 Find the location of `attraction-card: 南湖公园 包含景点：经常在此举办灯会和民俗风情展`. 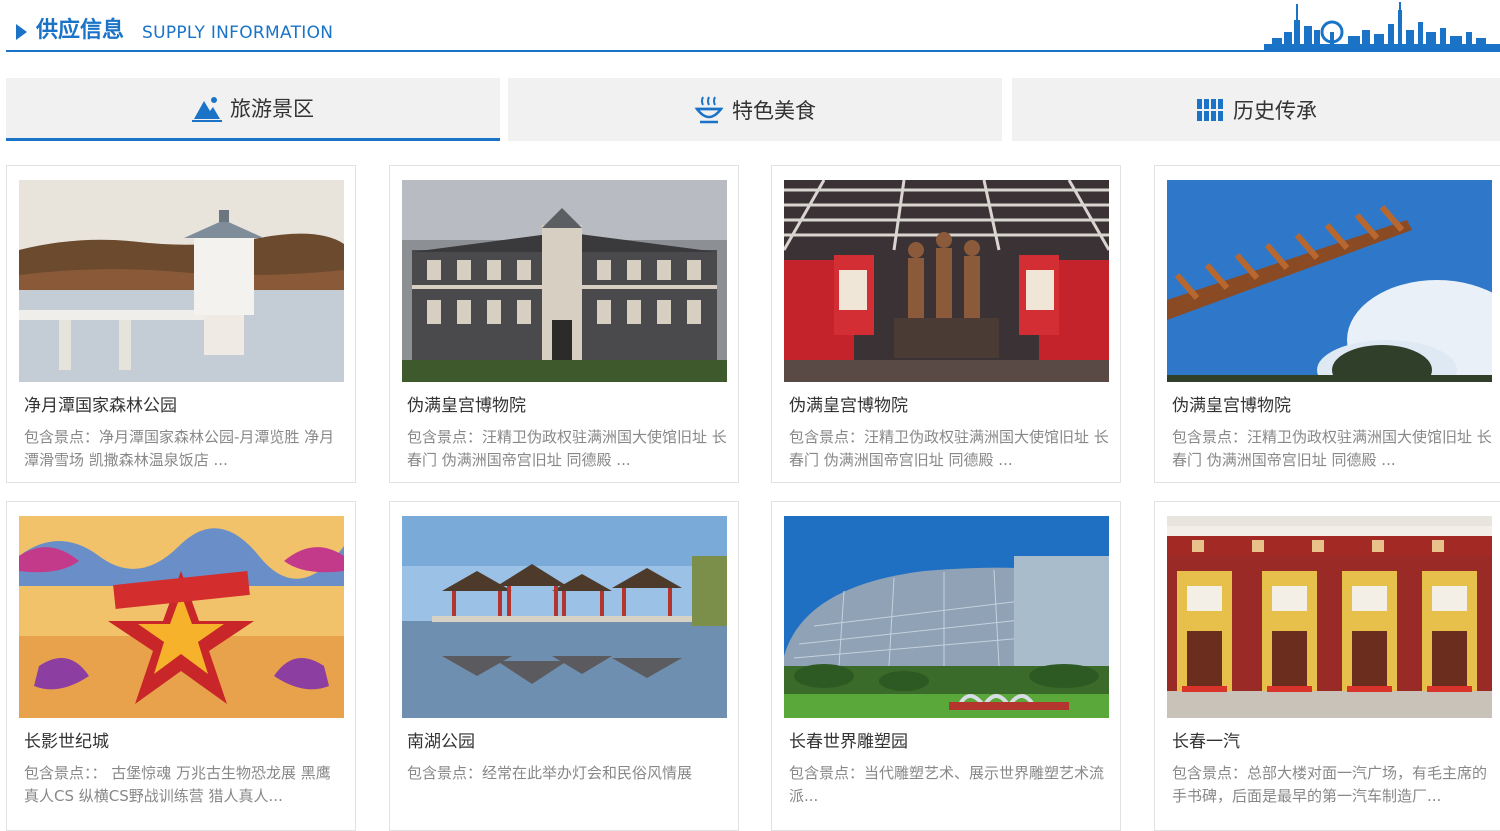

attraction-card: 南湖公园 包含景点：经常在此举办灯会和民俗风情展 is located at coordinates (564, 666).